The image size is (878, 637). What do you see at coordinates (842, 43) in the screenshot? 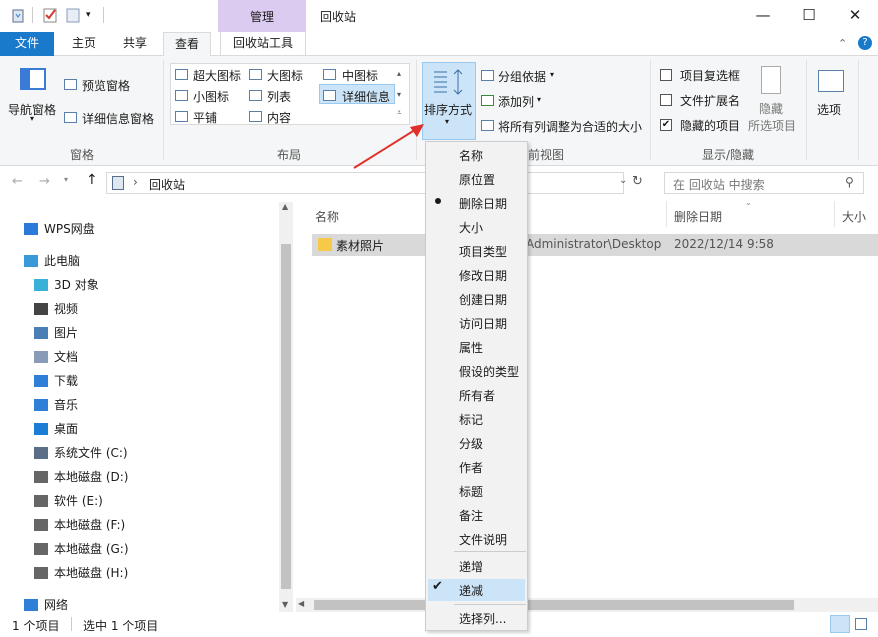
I see `ribbon-collapse-icon: ⌃` at bounding box center [842, 43].